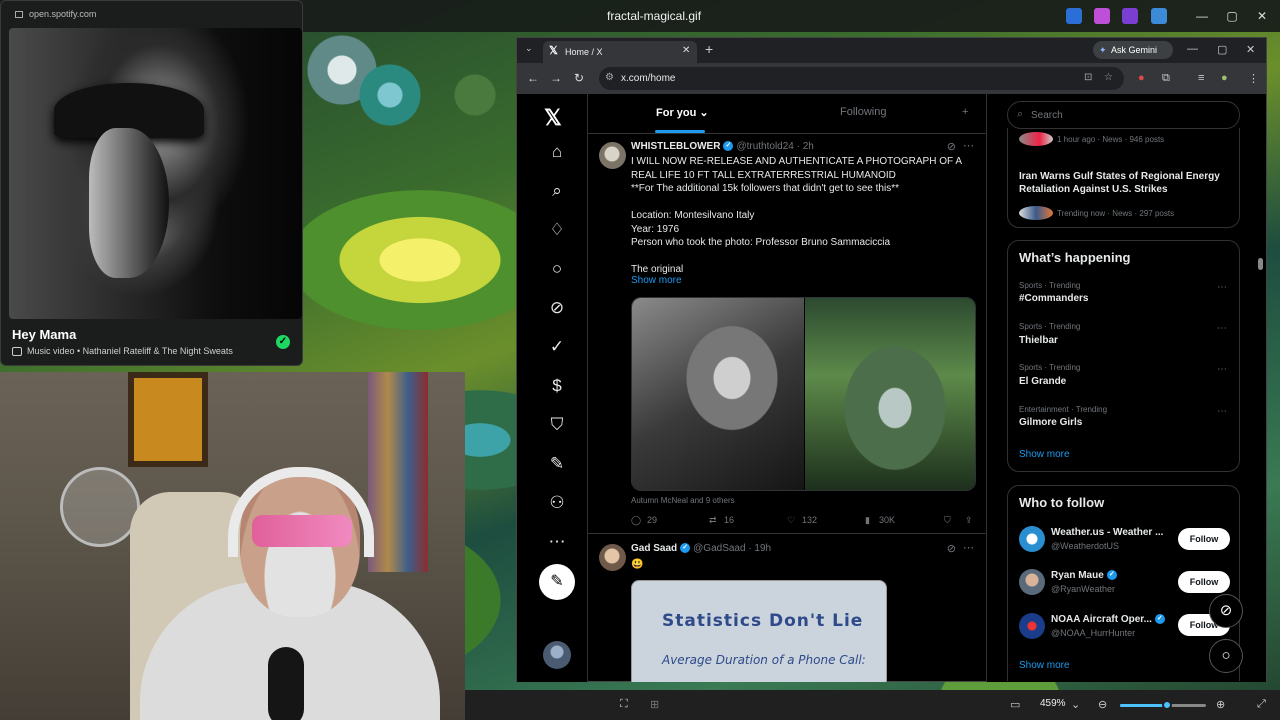 This screenshot has height=720, width=1280. I want to click on account-name: NOAA Aircraft Oper... ✓, so click(1108, 619).